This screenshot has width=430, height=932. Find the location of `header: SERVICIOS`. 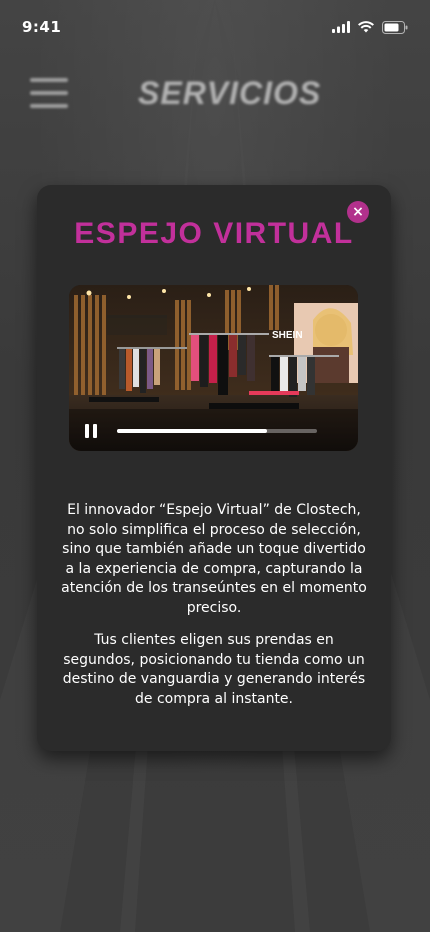

header: SERVICIOS is located at coordinates (215, 93).